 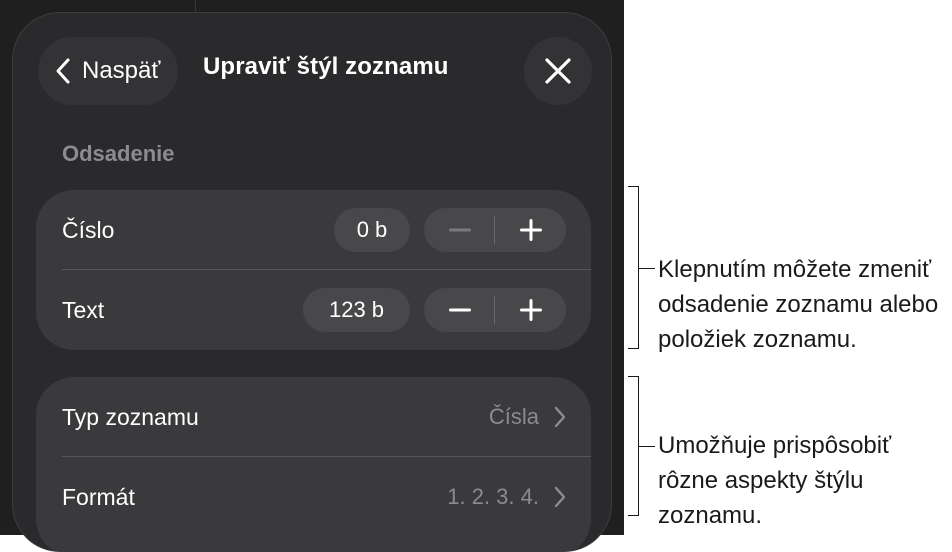 I want to click on format-value: 1. 2. 3. 4., so click(x=493, y=496).